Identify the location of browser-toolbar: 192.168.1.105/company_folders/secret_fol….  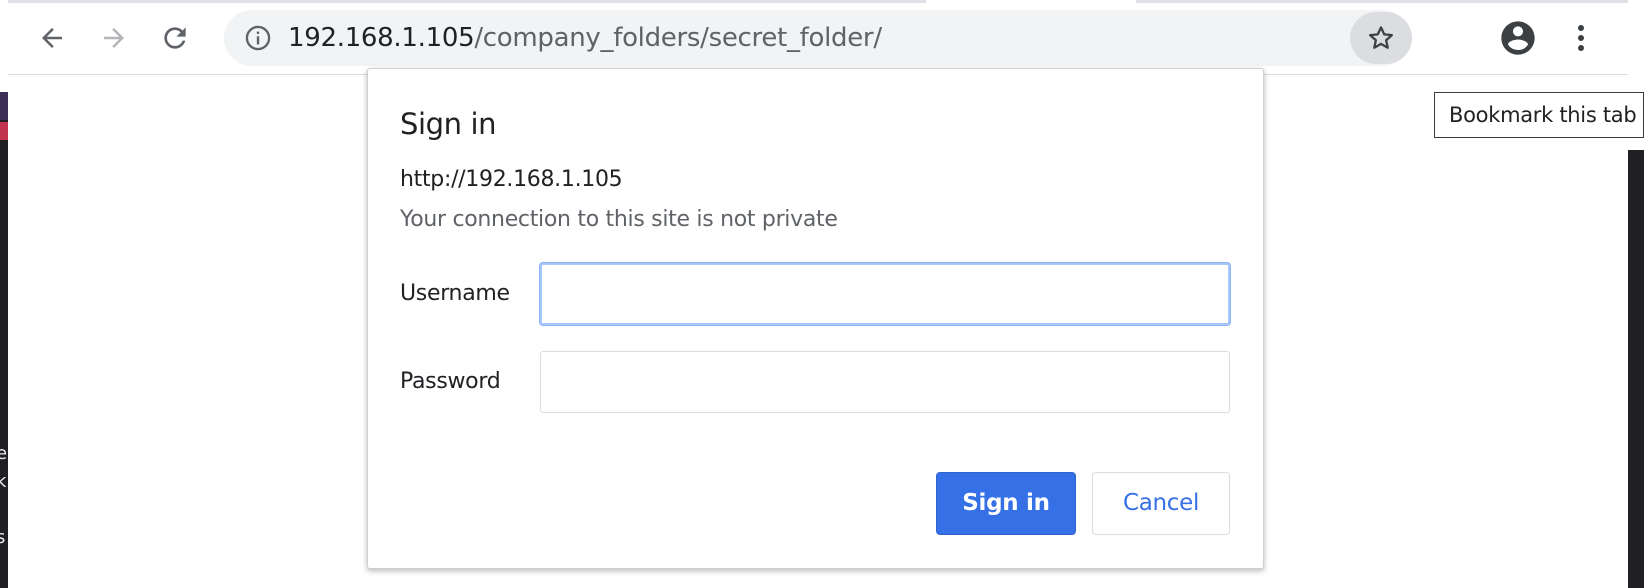
(818, 37).